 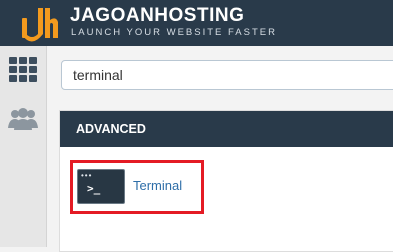 What do you see at coordinates (23, 146) in the screenshot?
I see `left-sidebar` at bounding box center [23, 146].